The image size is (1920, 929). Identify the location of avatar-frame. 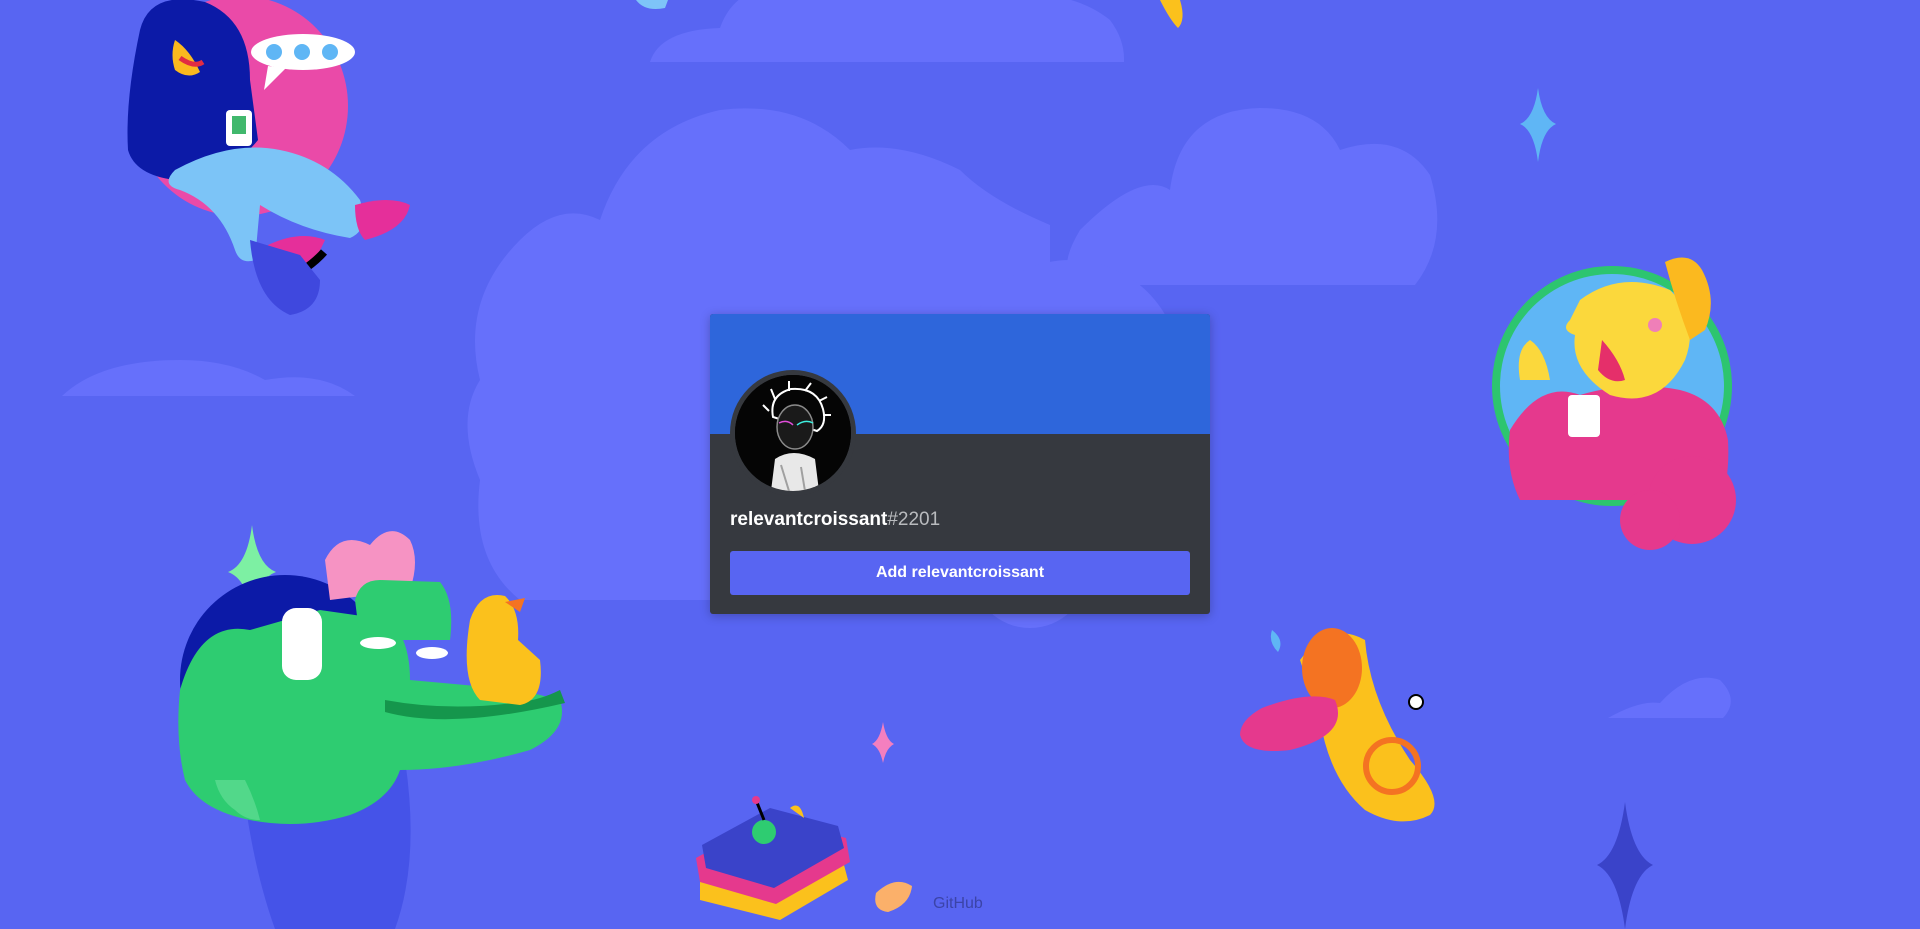
(793, 433).